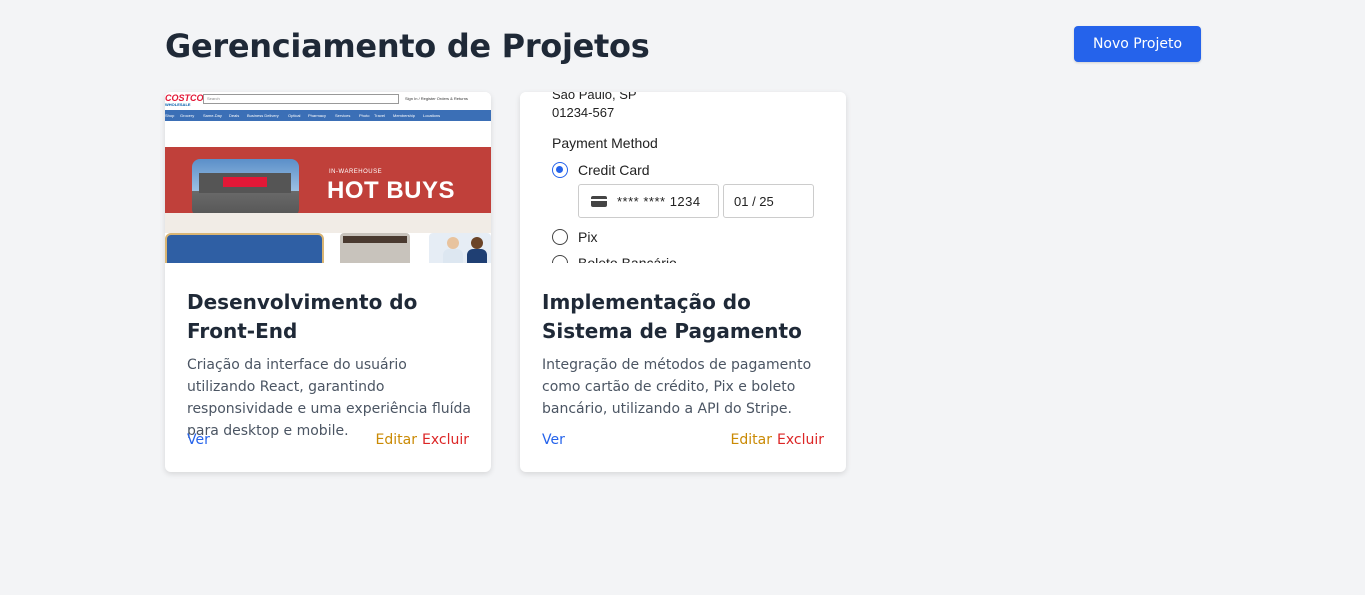  Describe the element at coordinates (672, 316) in the screenshot. I see `card-title: Implementação do Sistema de Pagamento` at that location.